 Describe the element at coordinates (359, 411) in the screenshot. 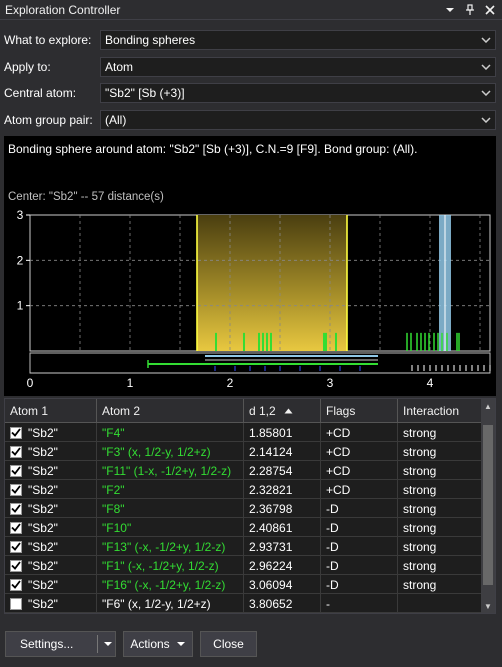

I see `column-header-flags: Flags` at that location.